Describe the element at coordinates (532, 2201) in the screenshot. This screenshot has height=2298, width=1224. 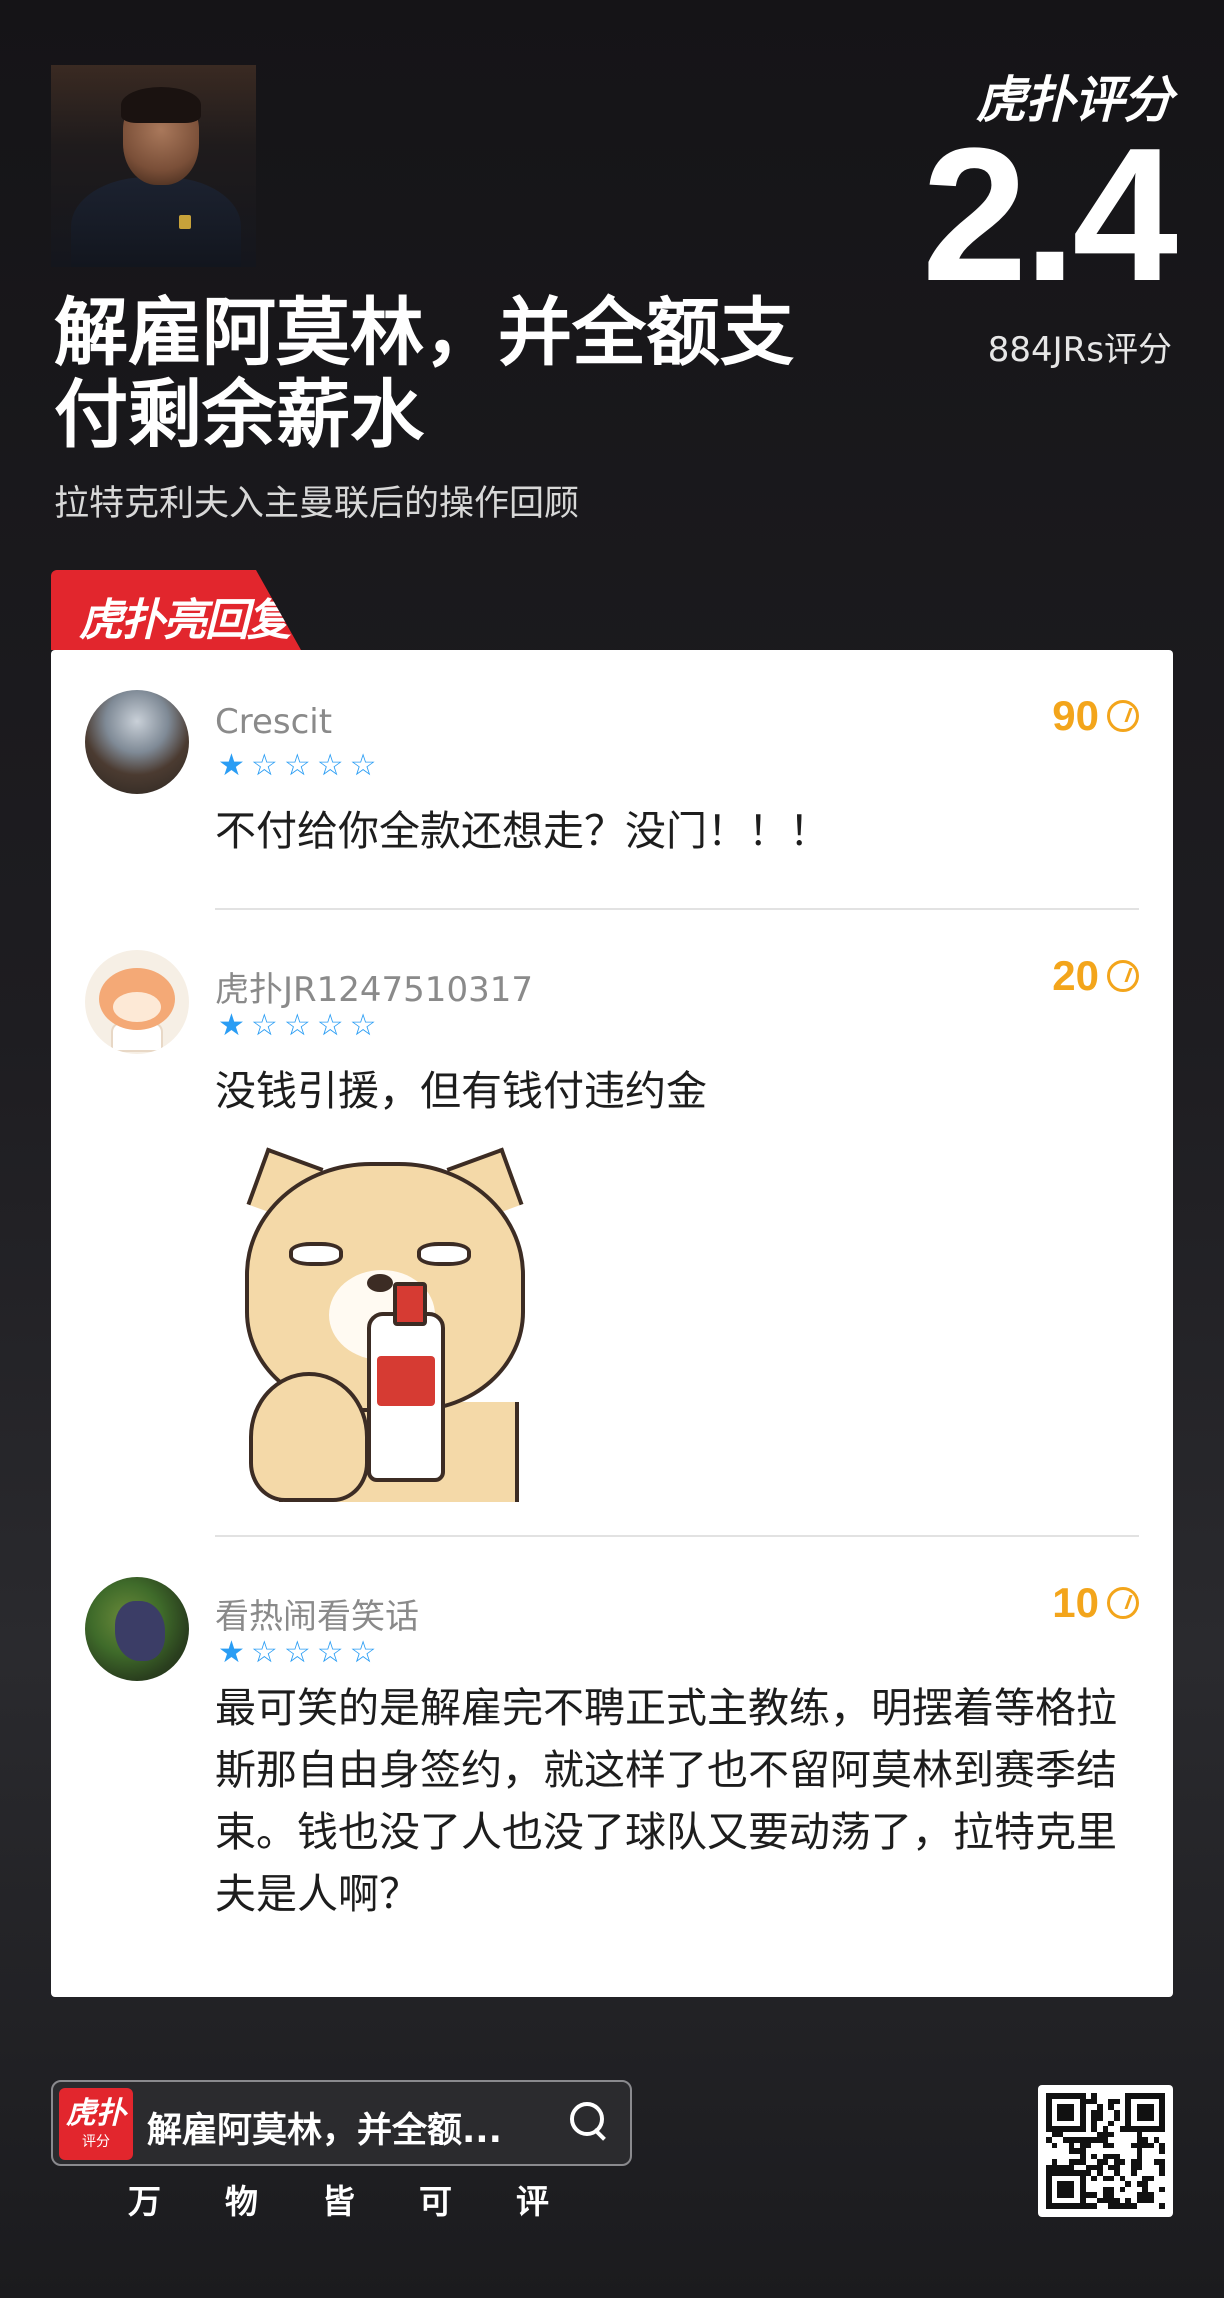
I see `slogan-char: 评` at that location.